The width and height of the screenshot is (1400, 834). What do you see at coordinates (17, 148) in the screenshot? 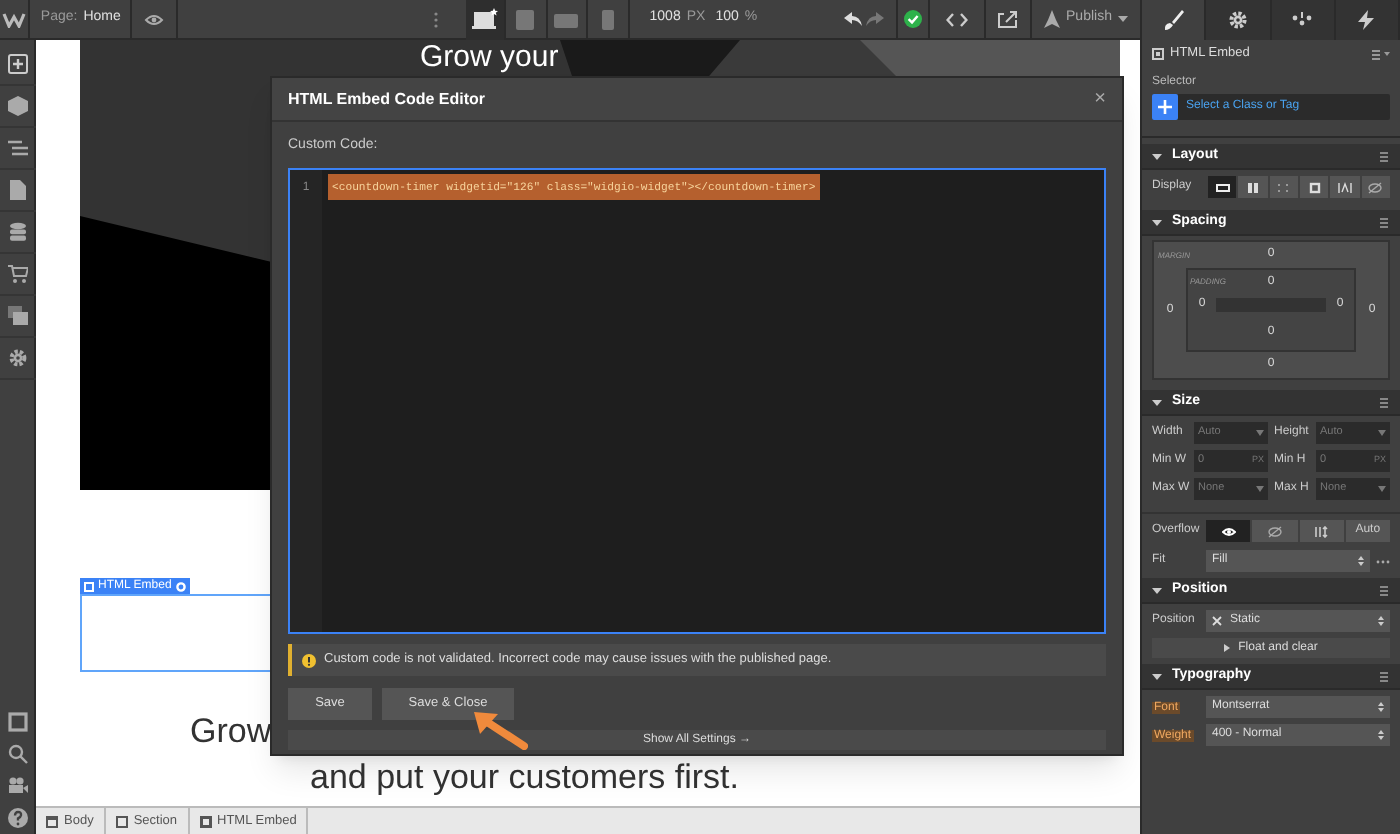
I see `navigator-icon` at bounding box center [17, 148].